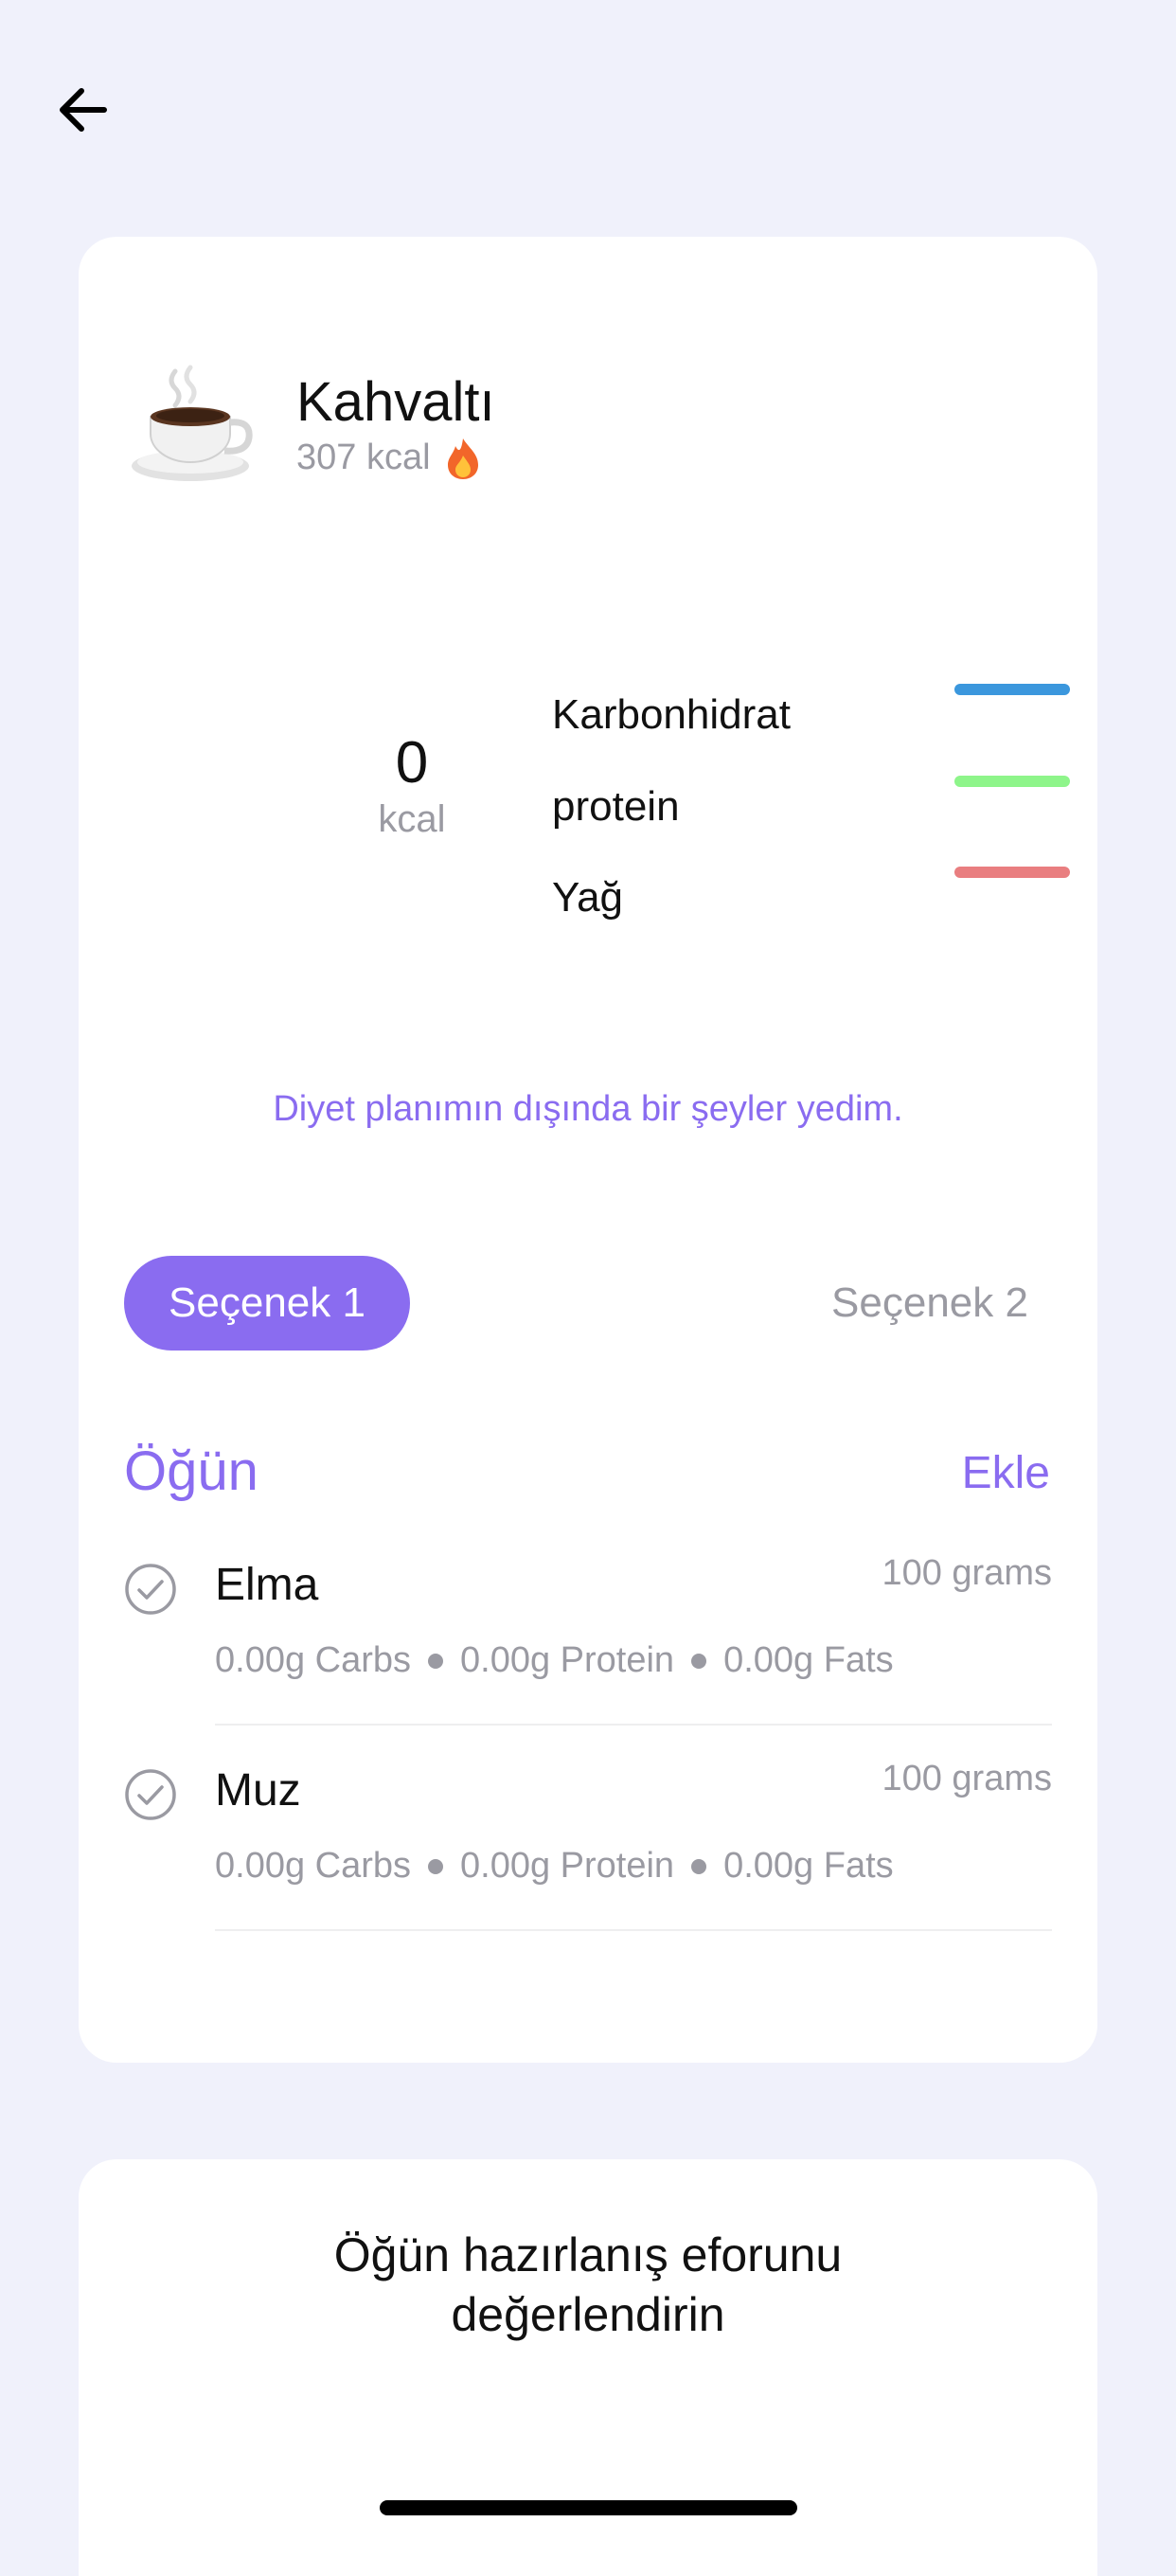  I want to click on kcal-value: 0, so click(412, 763).